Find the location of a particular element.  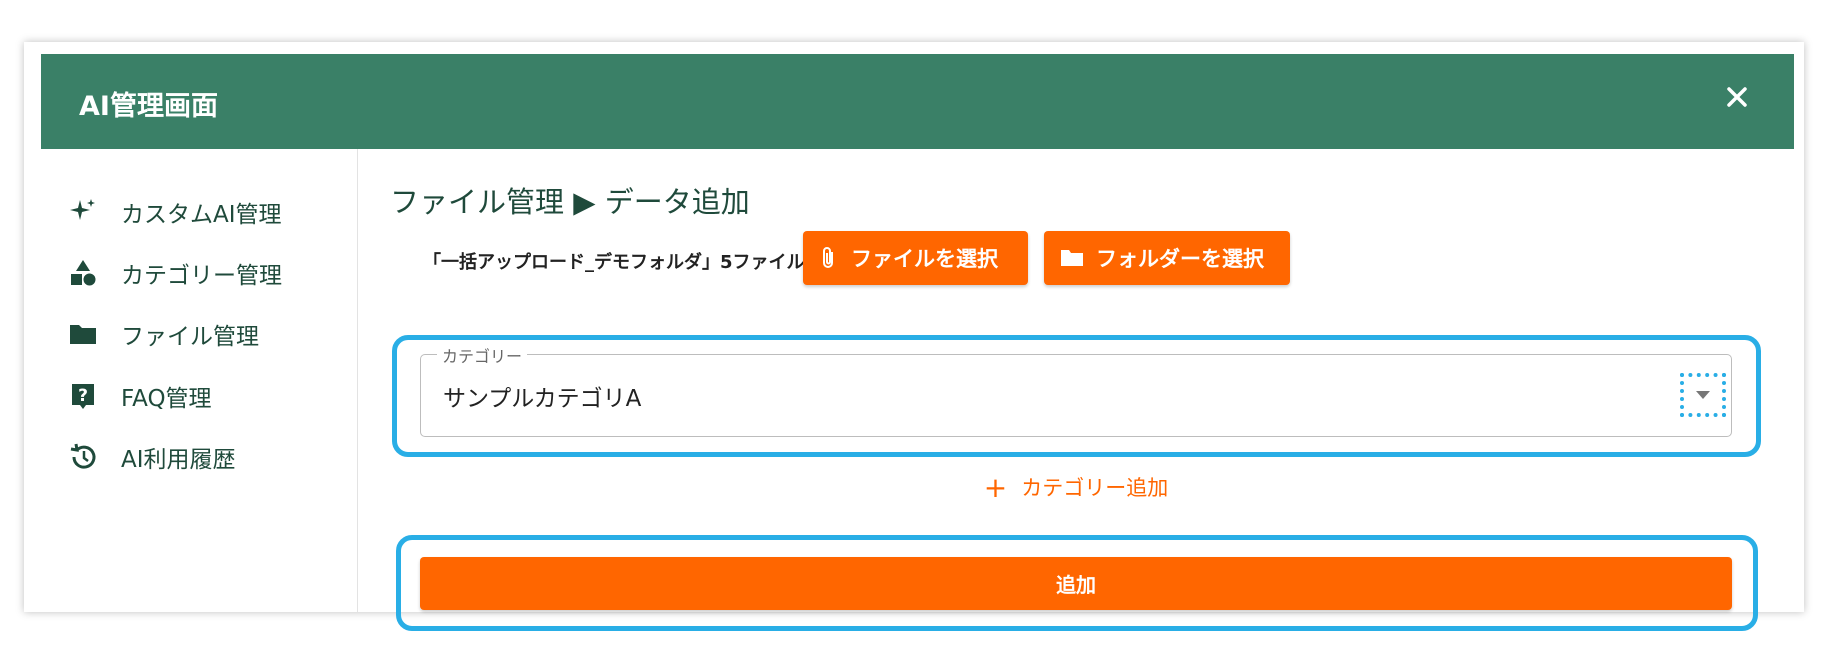

category-select: カテゴリー サンプルカテゴリA is located at coordinates (1076, 390).